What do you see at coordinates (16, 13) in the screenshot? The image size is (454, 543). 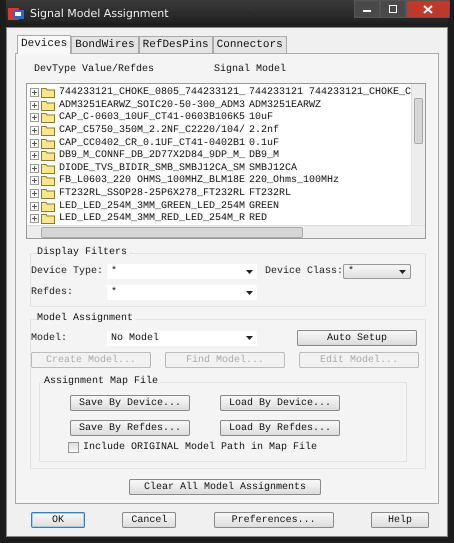 I see `app-icon` at bounding box center [16, 13].